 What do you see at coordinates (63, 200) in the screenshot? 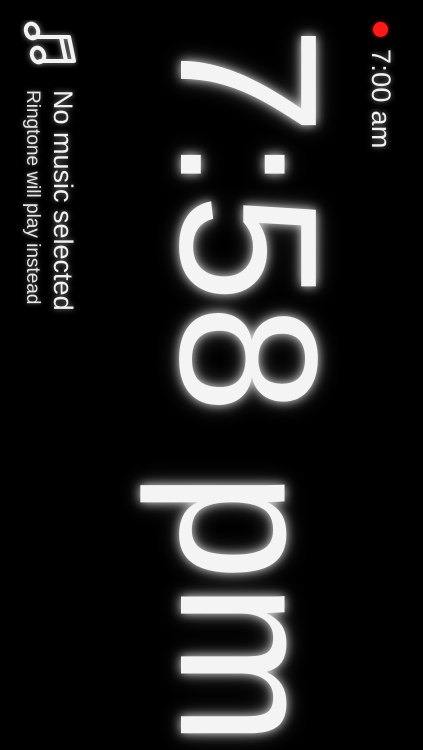
I see `music-title: No music selected` at bounding box center [63, 200].